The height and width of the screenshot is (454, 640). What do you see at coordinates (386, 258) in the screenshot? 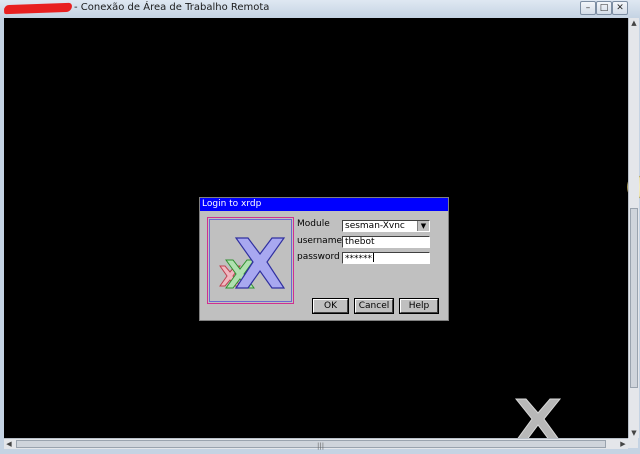
I see `password-field: ******` at bounding box center [386, 258].